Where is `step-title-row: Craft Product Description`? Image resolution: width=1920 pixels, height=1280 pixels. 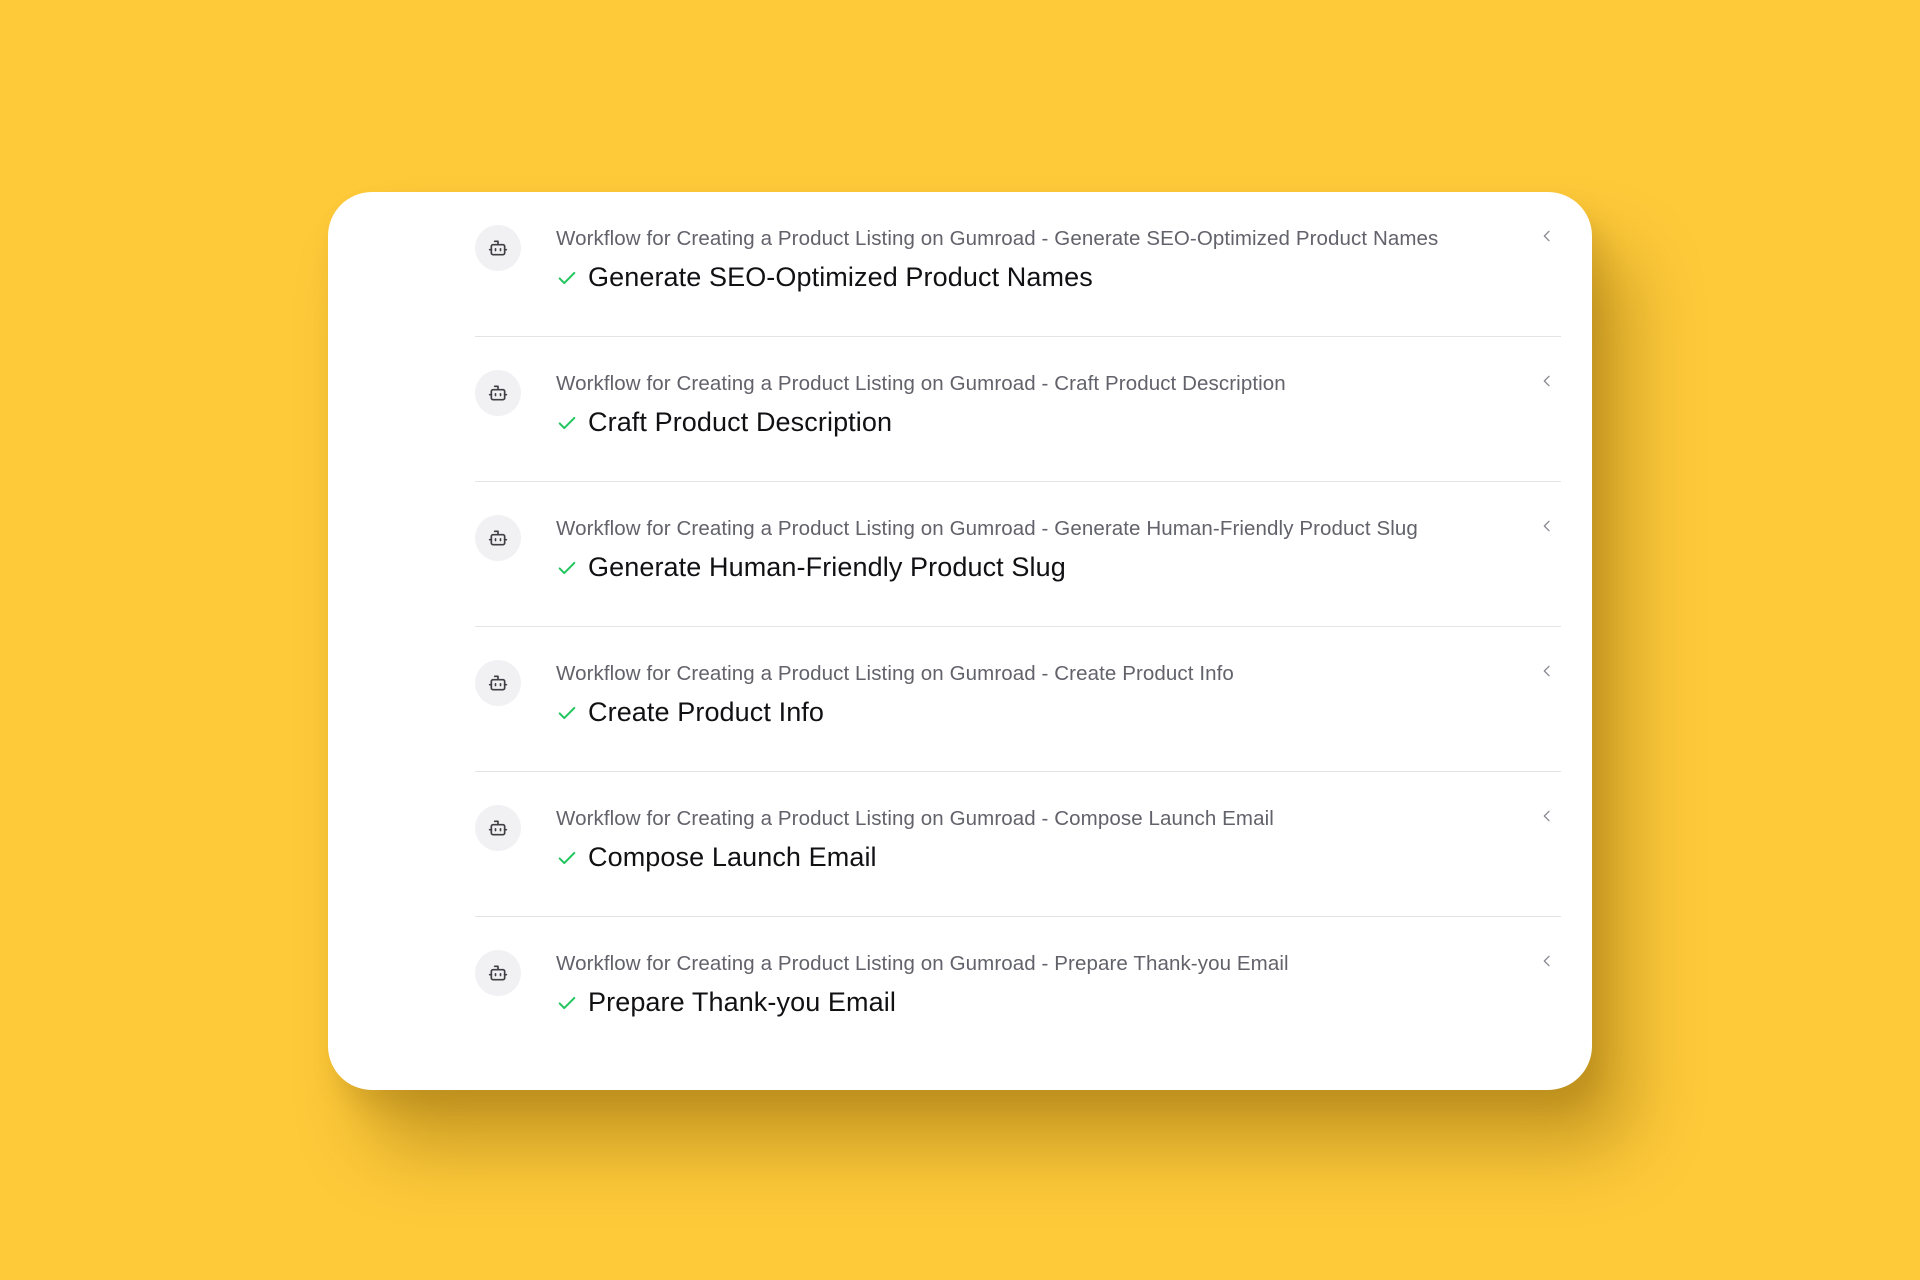 step-title-row: Craft Product Description is located at coordinates (724, 422).